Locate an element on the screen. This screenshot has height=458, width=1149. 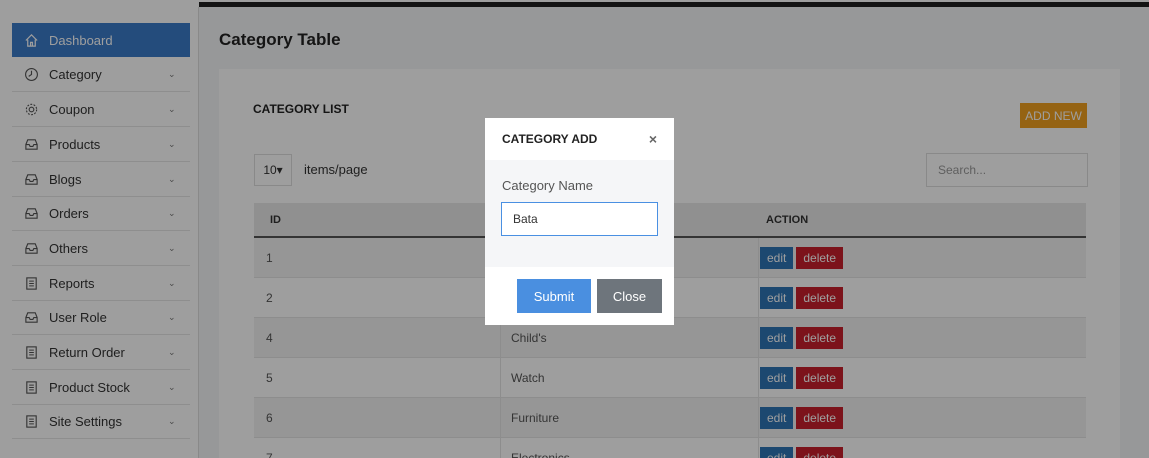
category-name-input is located at coordinates (579, 219).